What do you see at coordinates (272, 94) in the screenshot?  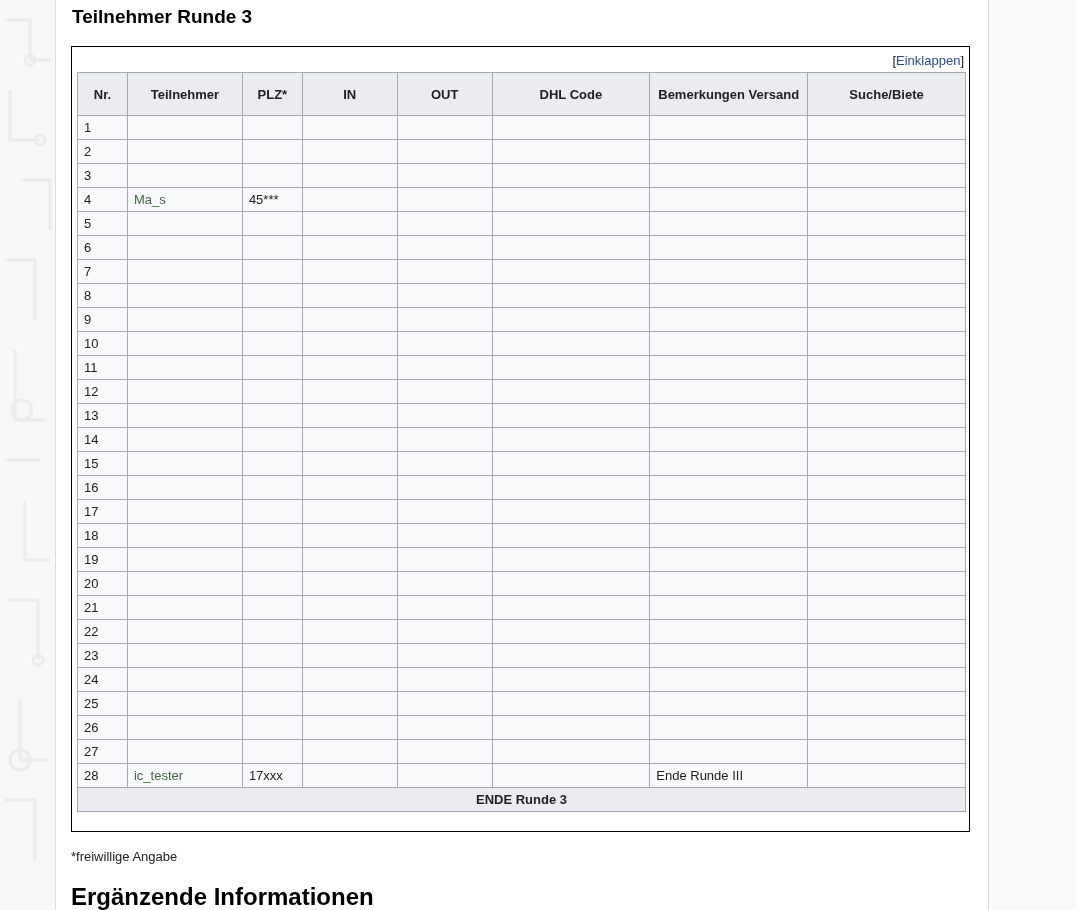 I see `column-header: PLZ*` at bounding box center [272, 94].